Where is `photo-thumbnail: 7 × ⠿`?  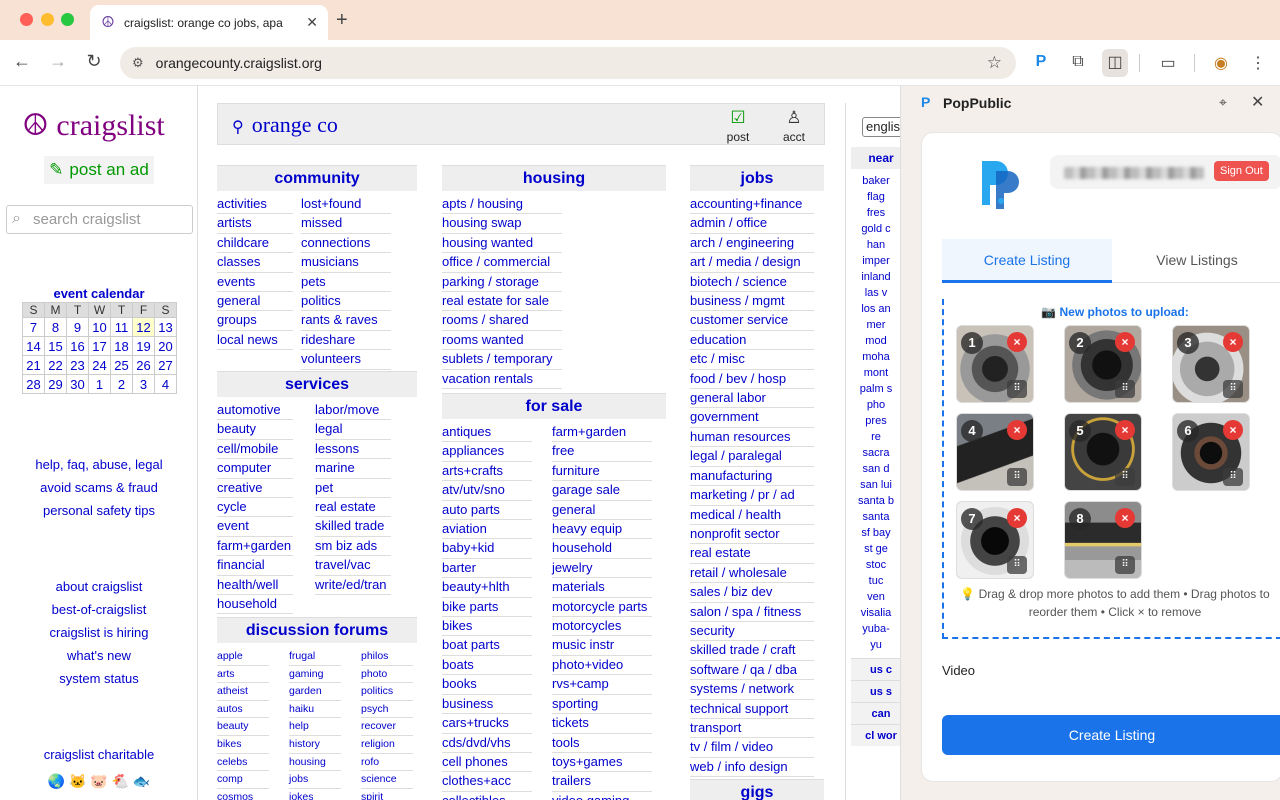
photo-thumbnail: 7 × ⠿ is located at coordinates (995, 540).